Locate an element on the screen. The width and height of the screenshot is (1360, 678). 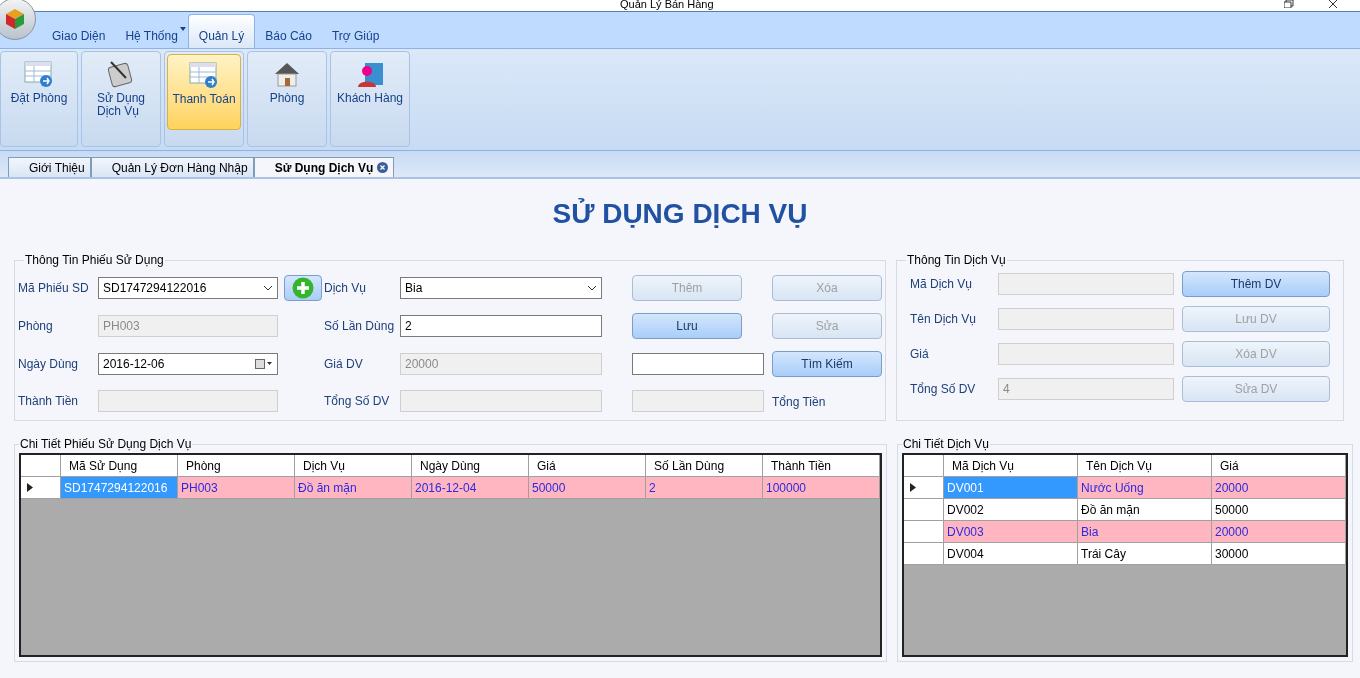
group-title: Chi Tiết Dịch Vụ is located at coordinates (946, 444).